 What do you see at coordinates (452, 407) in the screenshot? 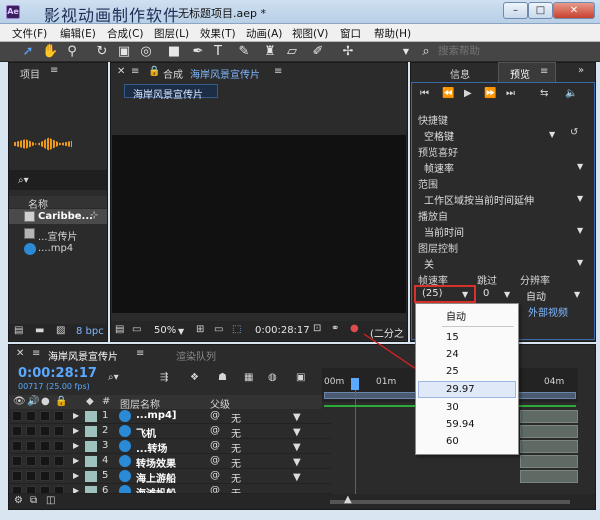
I see `fps-option-30: 30` at bounding box center [452, 407].